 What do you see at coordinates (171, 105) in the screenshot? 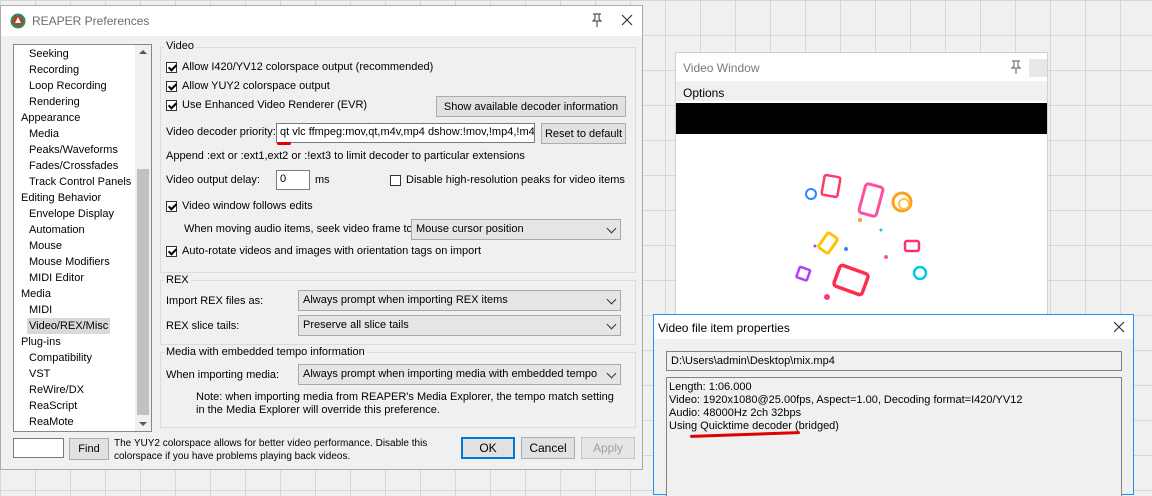
I see `use-evr-checkbox` at bounding box center [171, 105].